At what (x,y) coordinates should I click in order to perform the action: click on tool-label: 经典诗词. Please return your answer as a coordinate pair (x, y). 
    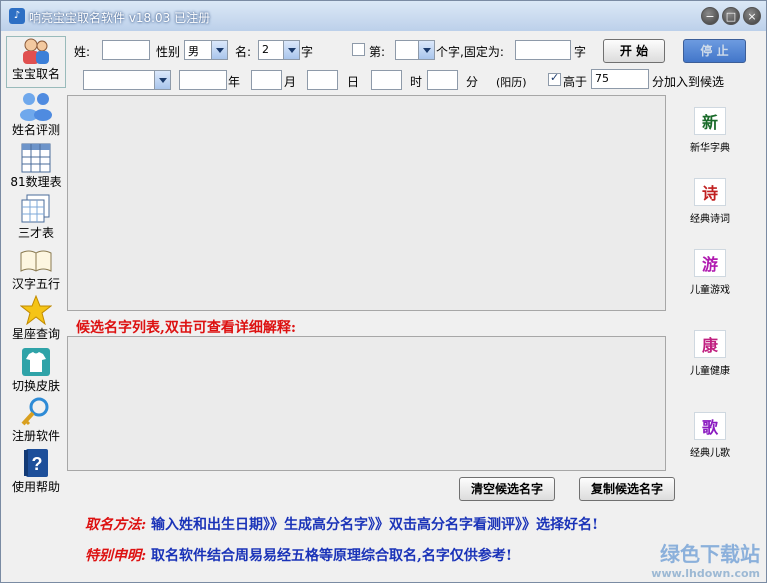
    Looking at the image, I should click on (710, 219).